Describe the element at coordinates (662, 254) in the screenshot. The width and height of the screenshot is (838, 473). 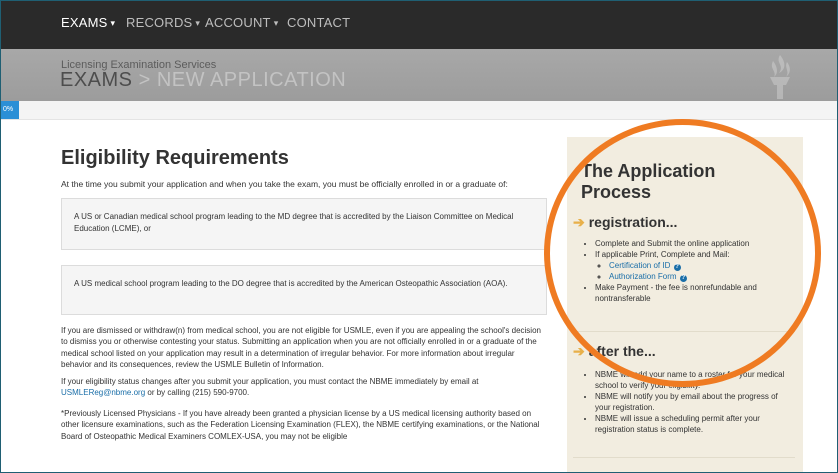
I see `list-item-text: If applicable Print, Complete and Mail:` at that location.